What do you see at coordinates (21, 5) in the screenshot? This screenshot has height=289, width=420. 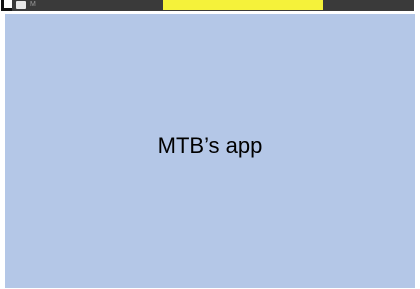 I see `app-icon` at bounding box center [21, 5].